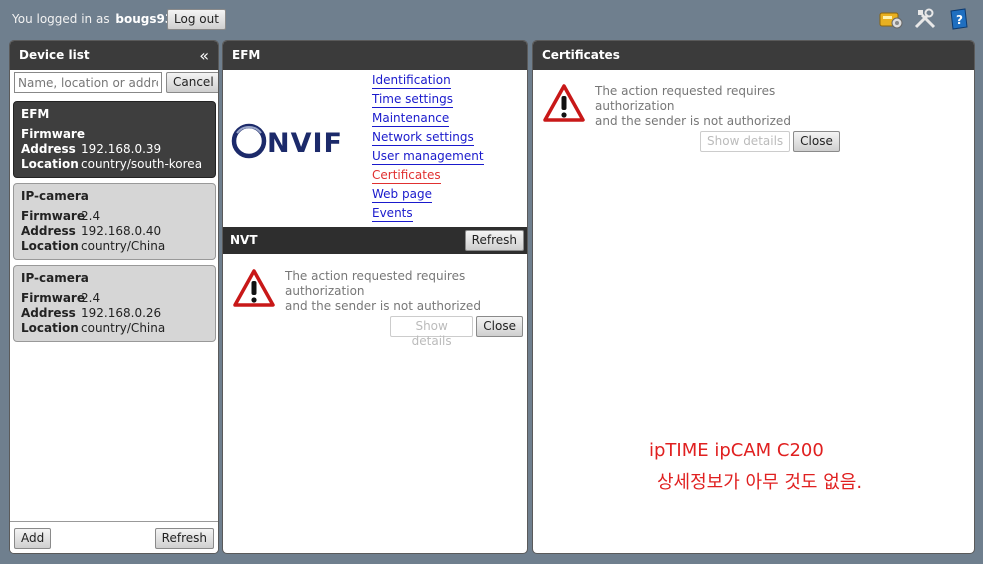 This screenshot has height=564, width=983. Describe the element at coordinates (581, 55) in the screenshot. I see `certificates-title: Certificates` at that location.